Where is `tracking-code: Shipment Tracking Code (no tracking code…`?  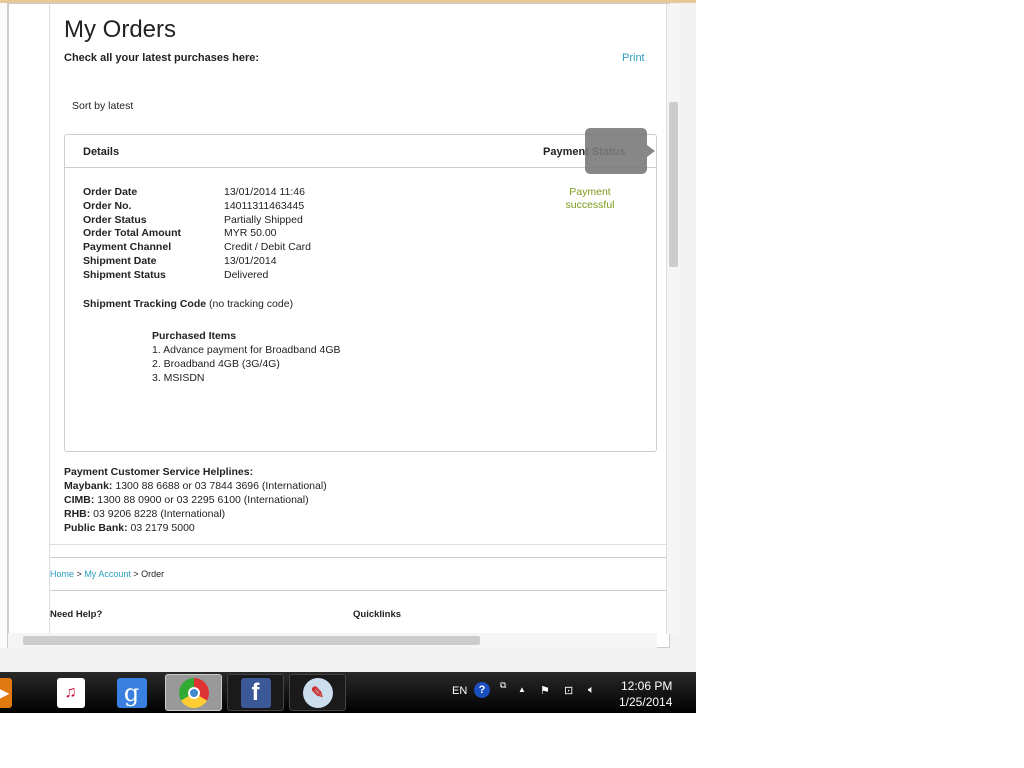 tracking-code: Shipment Tracking Code (no tracking code… is located at coordinates (188, 304).